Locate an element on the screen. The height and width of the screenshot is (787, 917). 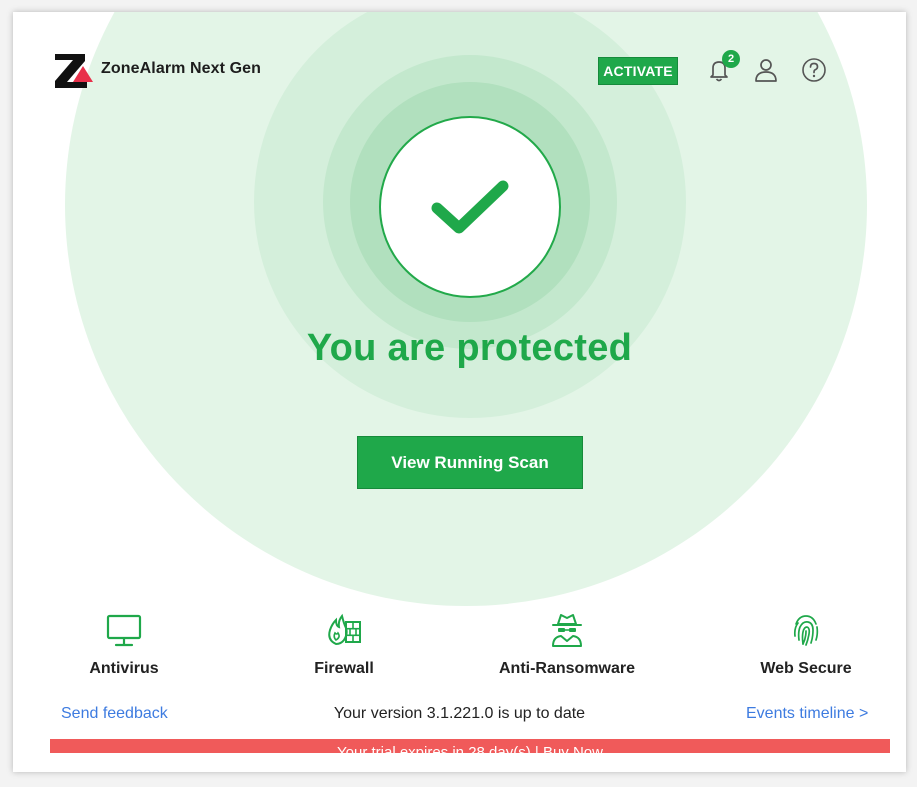
feature-label: Web Secure is located at coordinates (806, 668).